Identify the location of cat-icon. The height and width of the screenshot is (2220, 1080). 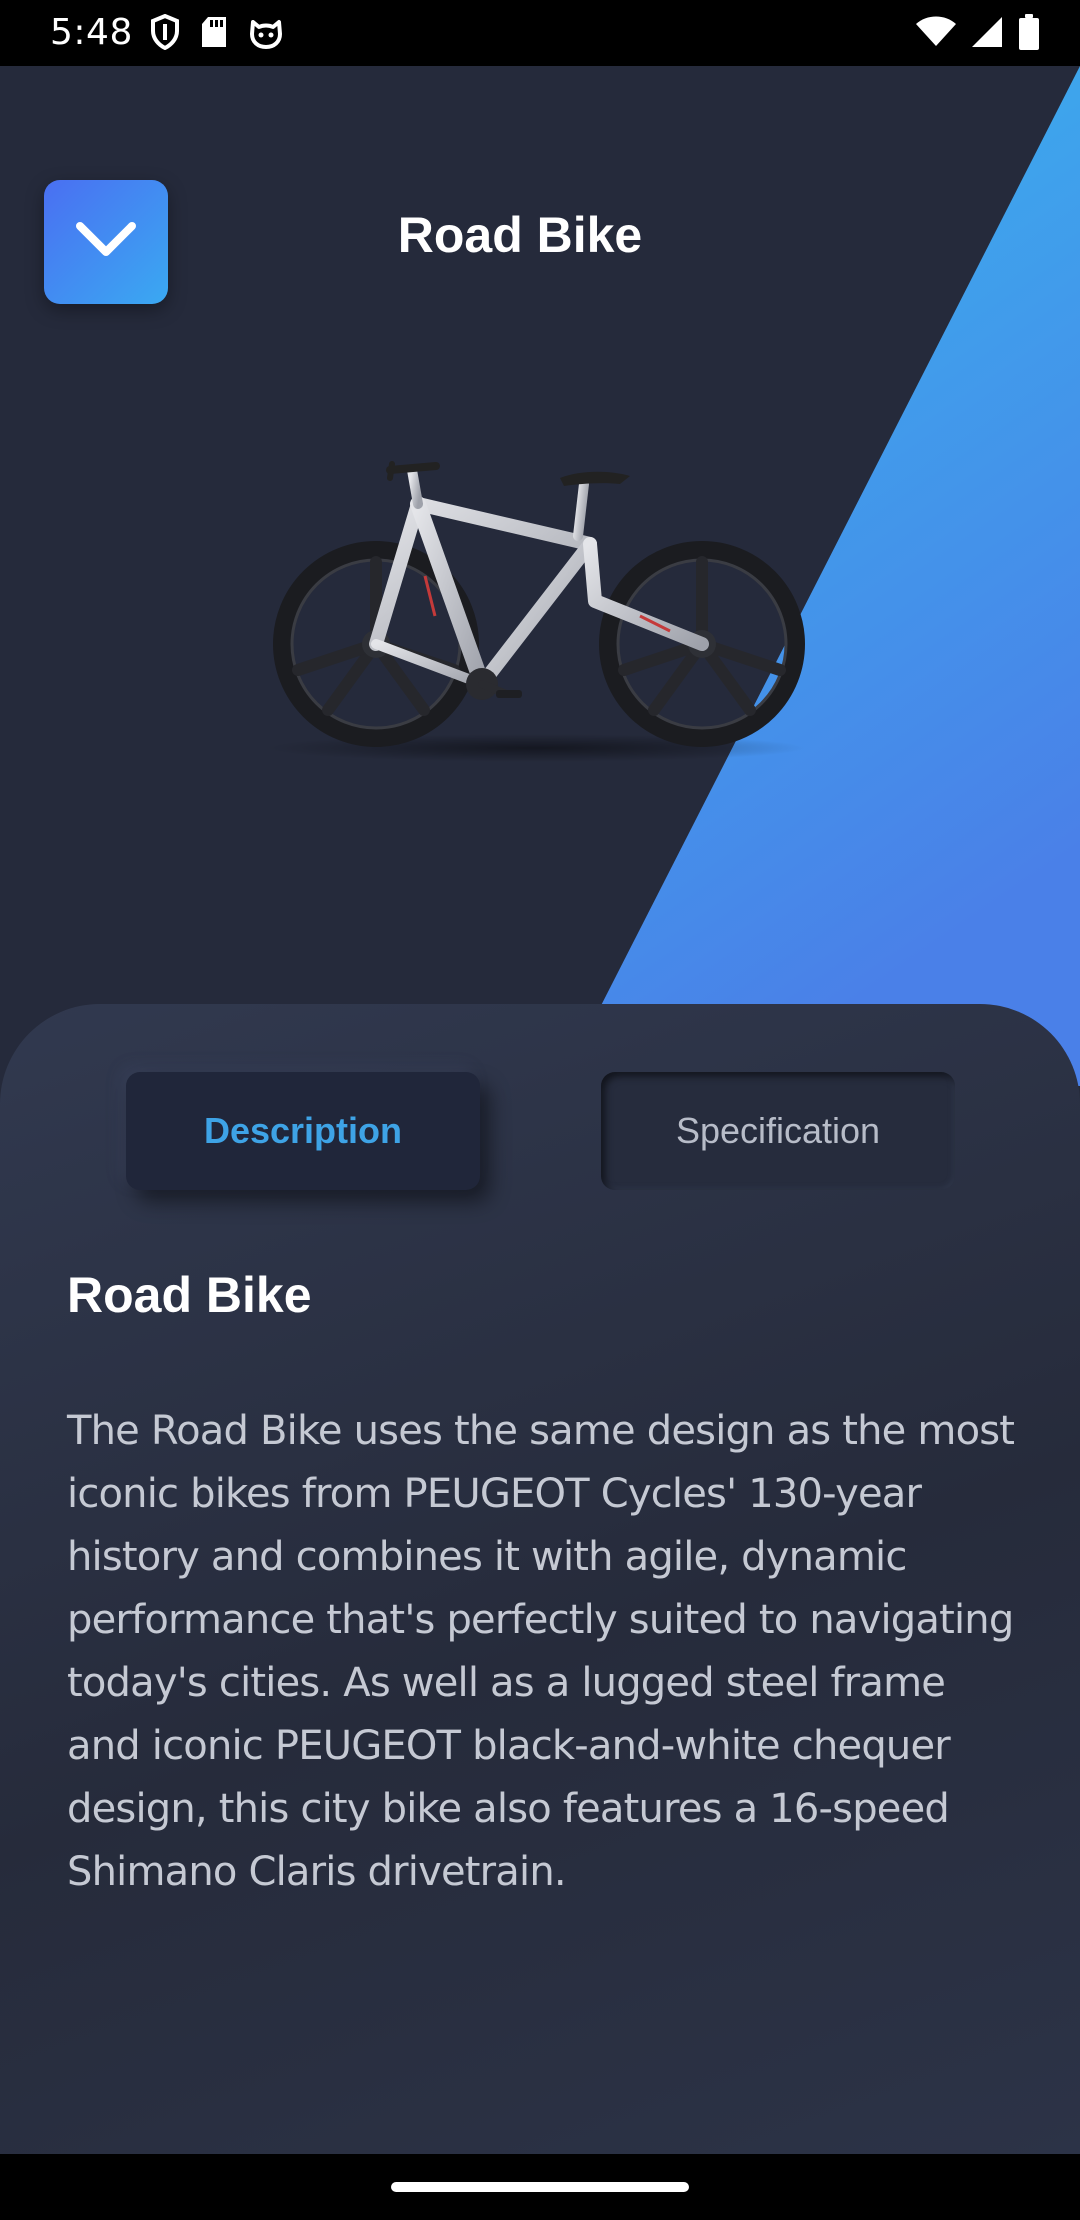
(266, 34).